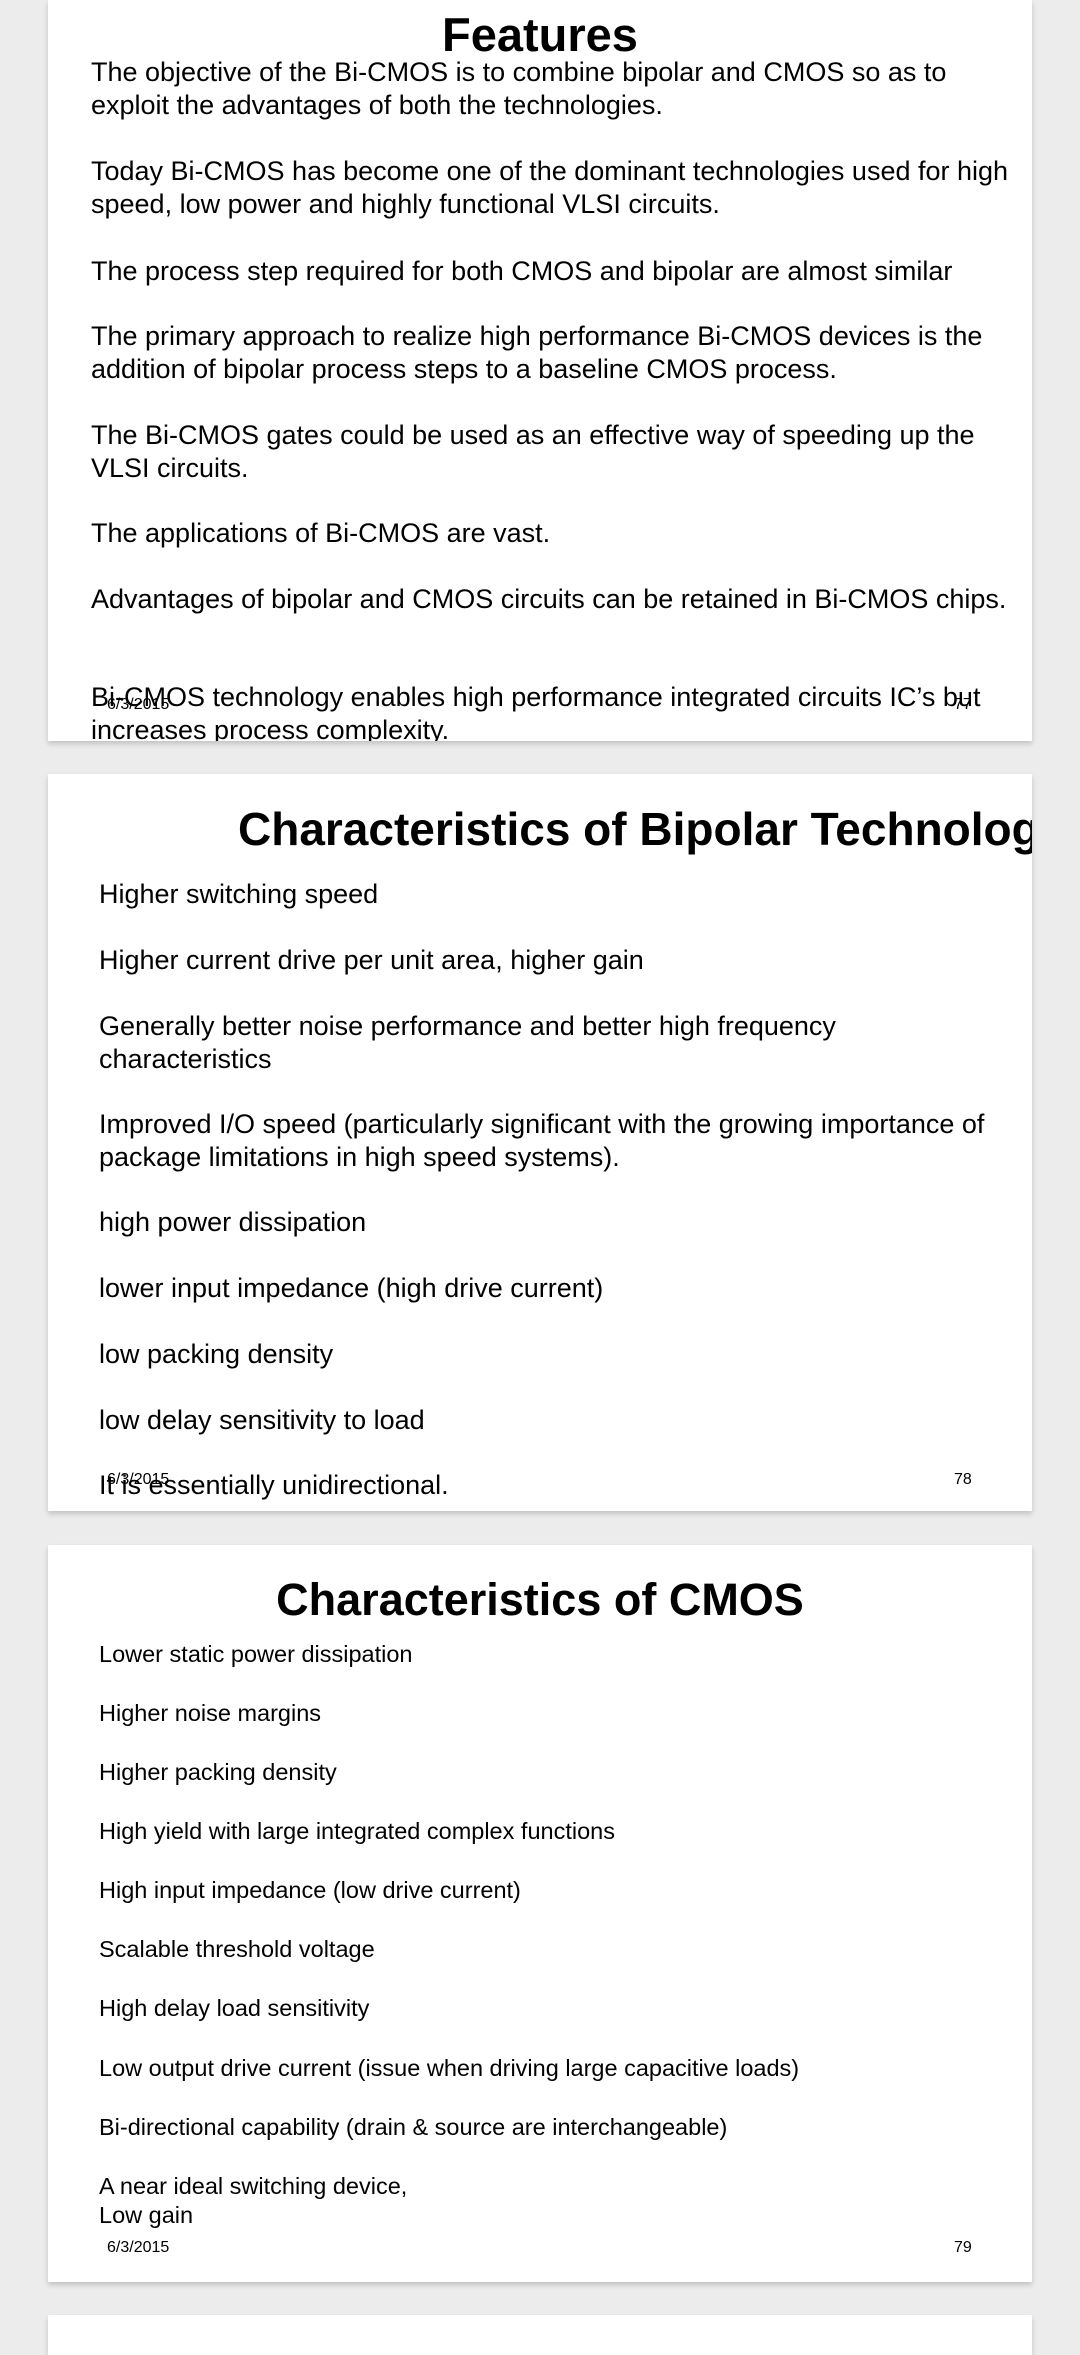  Describe the element at coordinates (963, 2247) in the screenshot. I see `slide-page-number: 79` at that location.